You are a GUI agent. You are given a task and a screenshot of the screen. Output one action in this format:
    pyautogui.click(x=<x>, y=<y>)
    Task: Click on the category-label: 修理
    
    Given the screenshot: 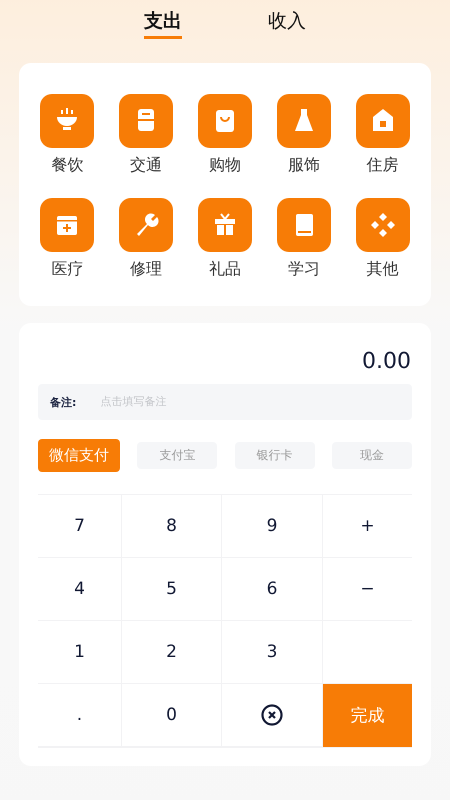 What is the action you would take?
    pyautogui.click(x=146, y=269)
    